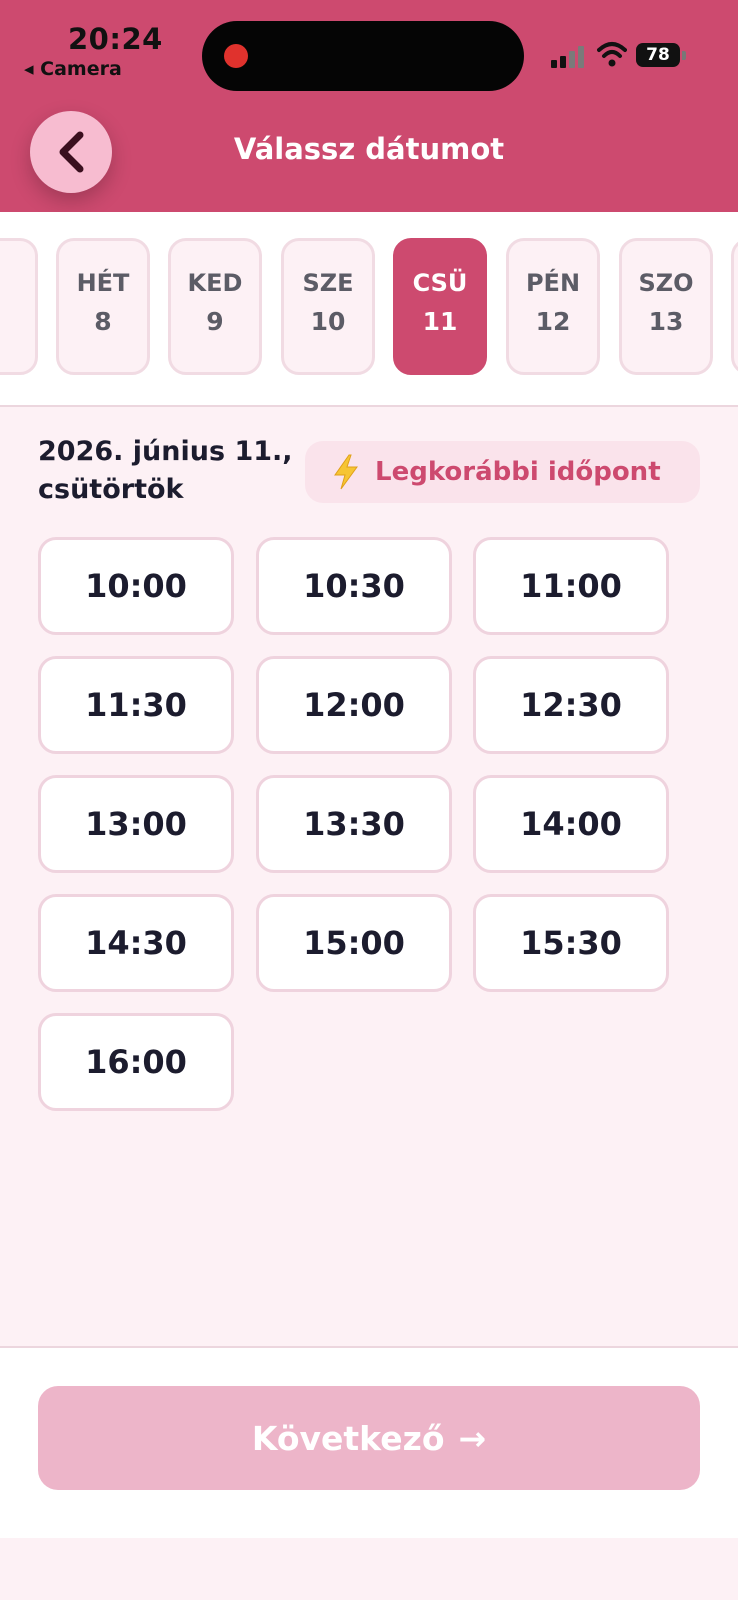 Image resolution: width=738 pixels, height=1600 pixels. Describe the element at coordinates (666, 321) in the screenshot. I see `day-number: 13` at that location.